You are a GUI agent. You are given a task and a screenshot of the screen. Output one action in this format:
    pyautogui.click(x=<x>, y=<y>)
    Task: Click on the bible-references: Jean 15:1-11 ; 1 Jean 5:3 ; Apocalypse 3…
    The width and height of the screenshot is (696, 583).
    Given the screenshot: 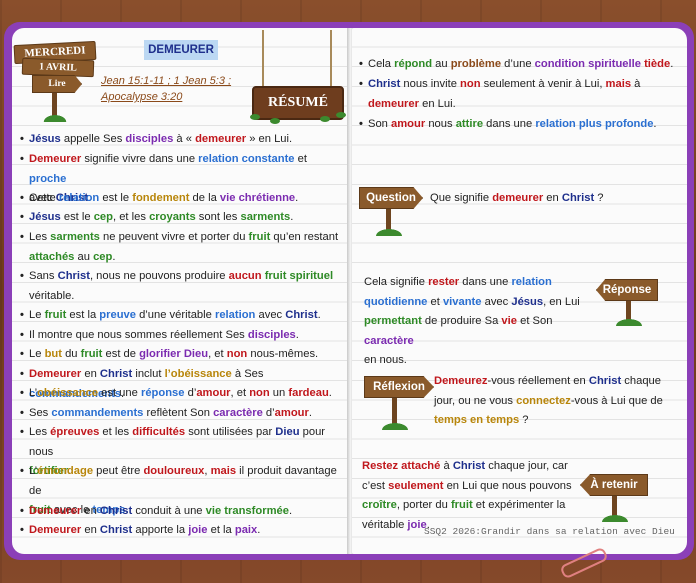 What is the action you would take?
    pyautogui.click(x=166, y=89)
    